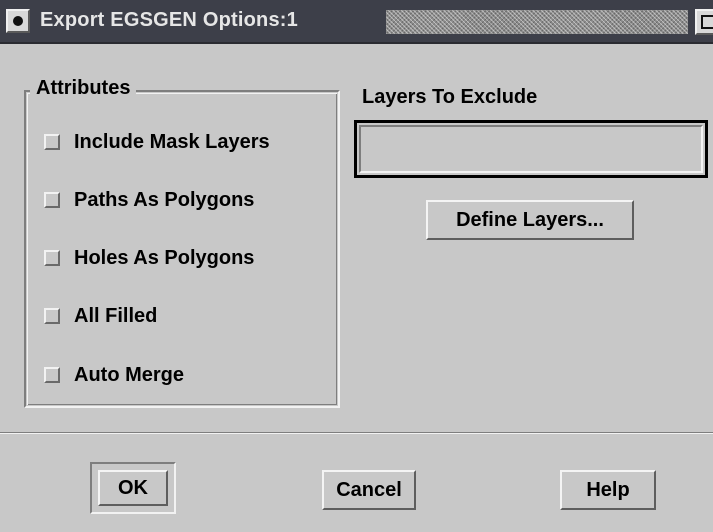 The width and height of the screenshot is (713, 532). What do you see at coordinates (164, 199) in the screenshot?
I see `paths-as-polygons-label: Paths As Polygons` at bounding box center [164, 199].